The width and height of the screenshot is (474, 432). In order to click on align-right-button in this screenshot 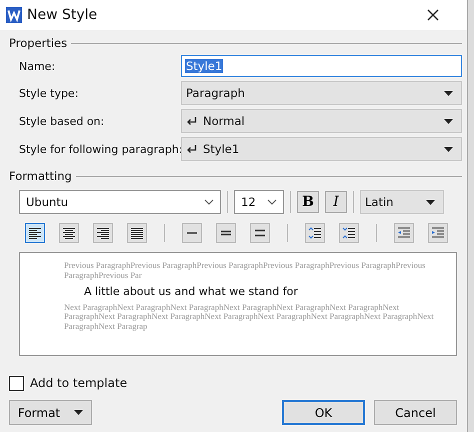, I will do `click(103, 233)`.